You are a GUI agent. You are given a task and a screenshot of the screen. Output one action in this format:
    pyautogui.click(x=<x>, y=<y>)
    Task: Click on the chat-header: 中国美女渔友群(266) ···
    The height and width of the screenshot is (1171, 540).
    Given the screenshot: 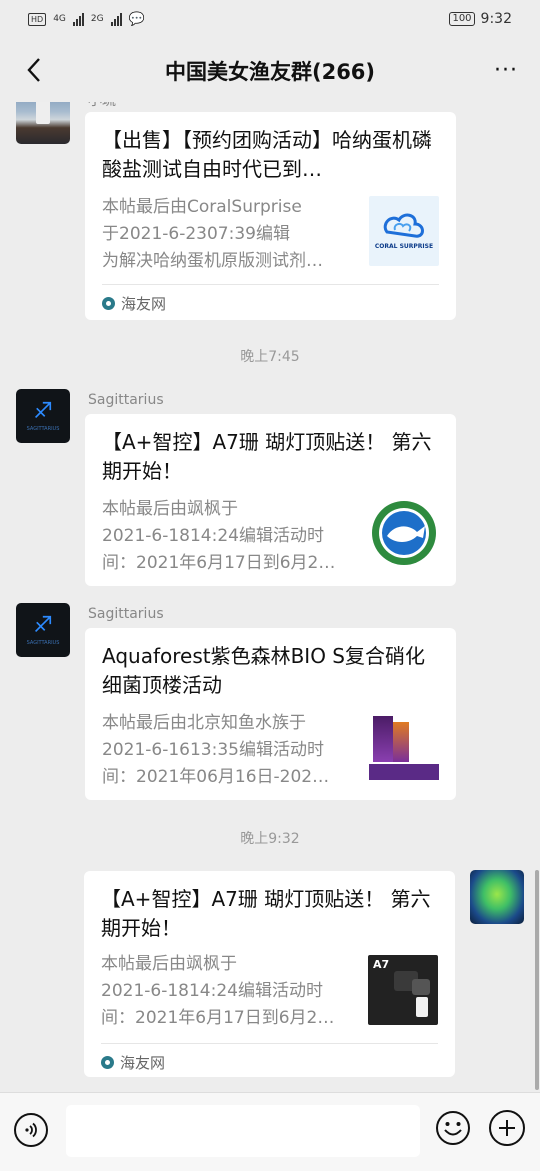 What is the action you would take?
    pyautogui.click(x=270, y=71)
    